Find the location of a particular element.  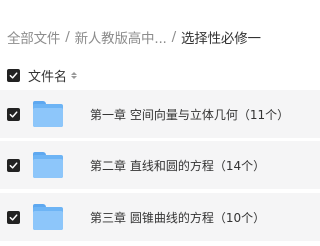

file-list-header: 文件名 is located at coordinates (160, 75).